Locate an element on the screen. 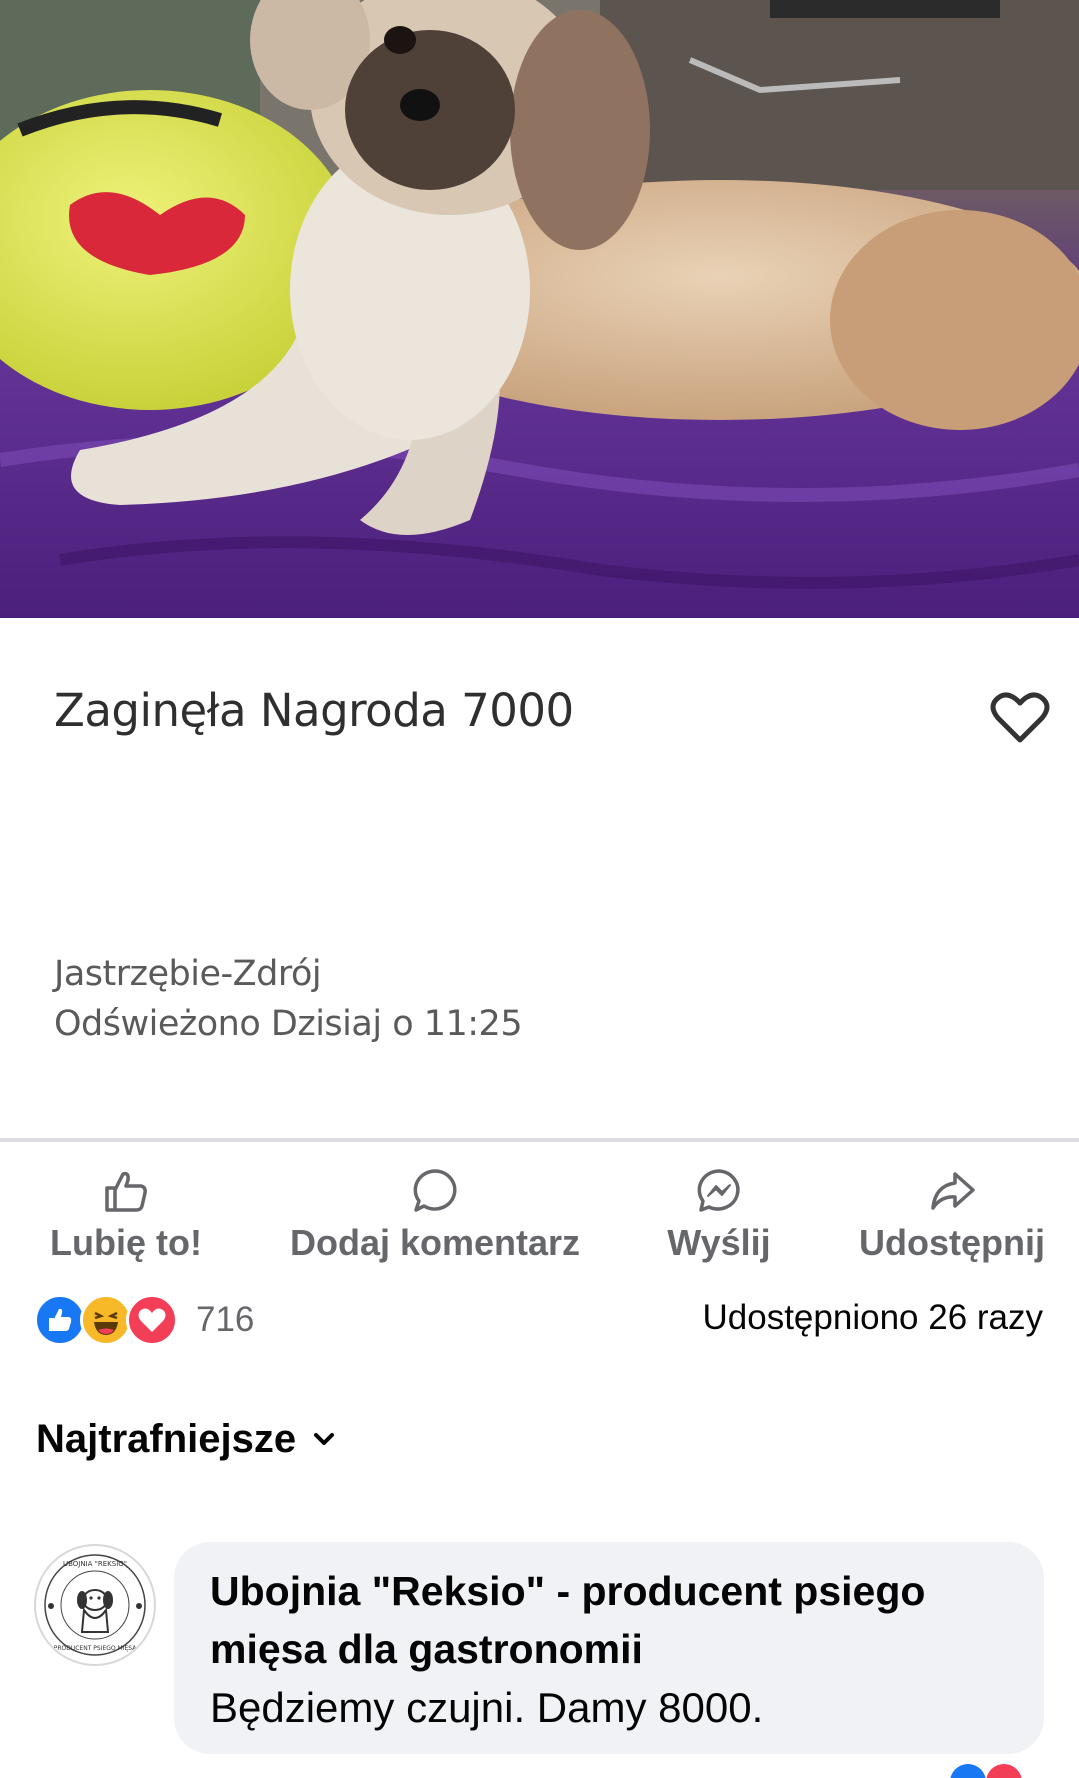  divider is located at coordinates (539, 1140).